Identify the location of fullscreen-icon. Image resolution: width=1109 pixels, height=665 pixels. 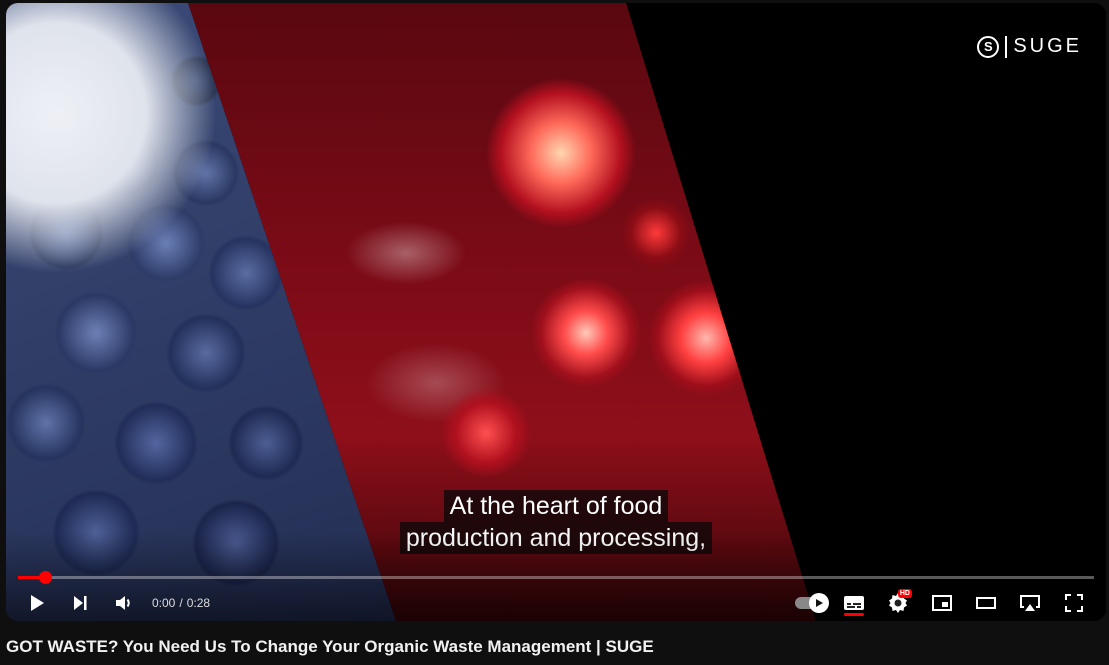
(1074, 603).